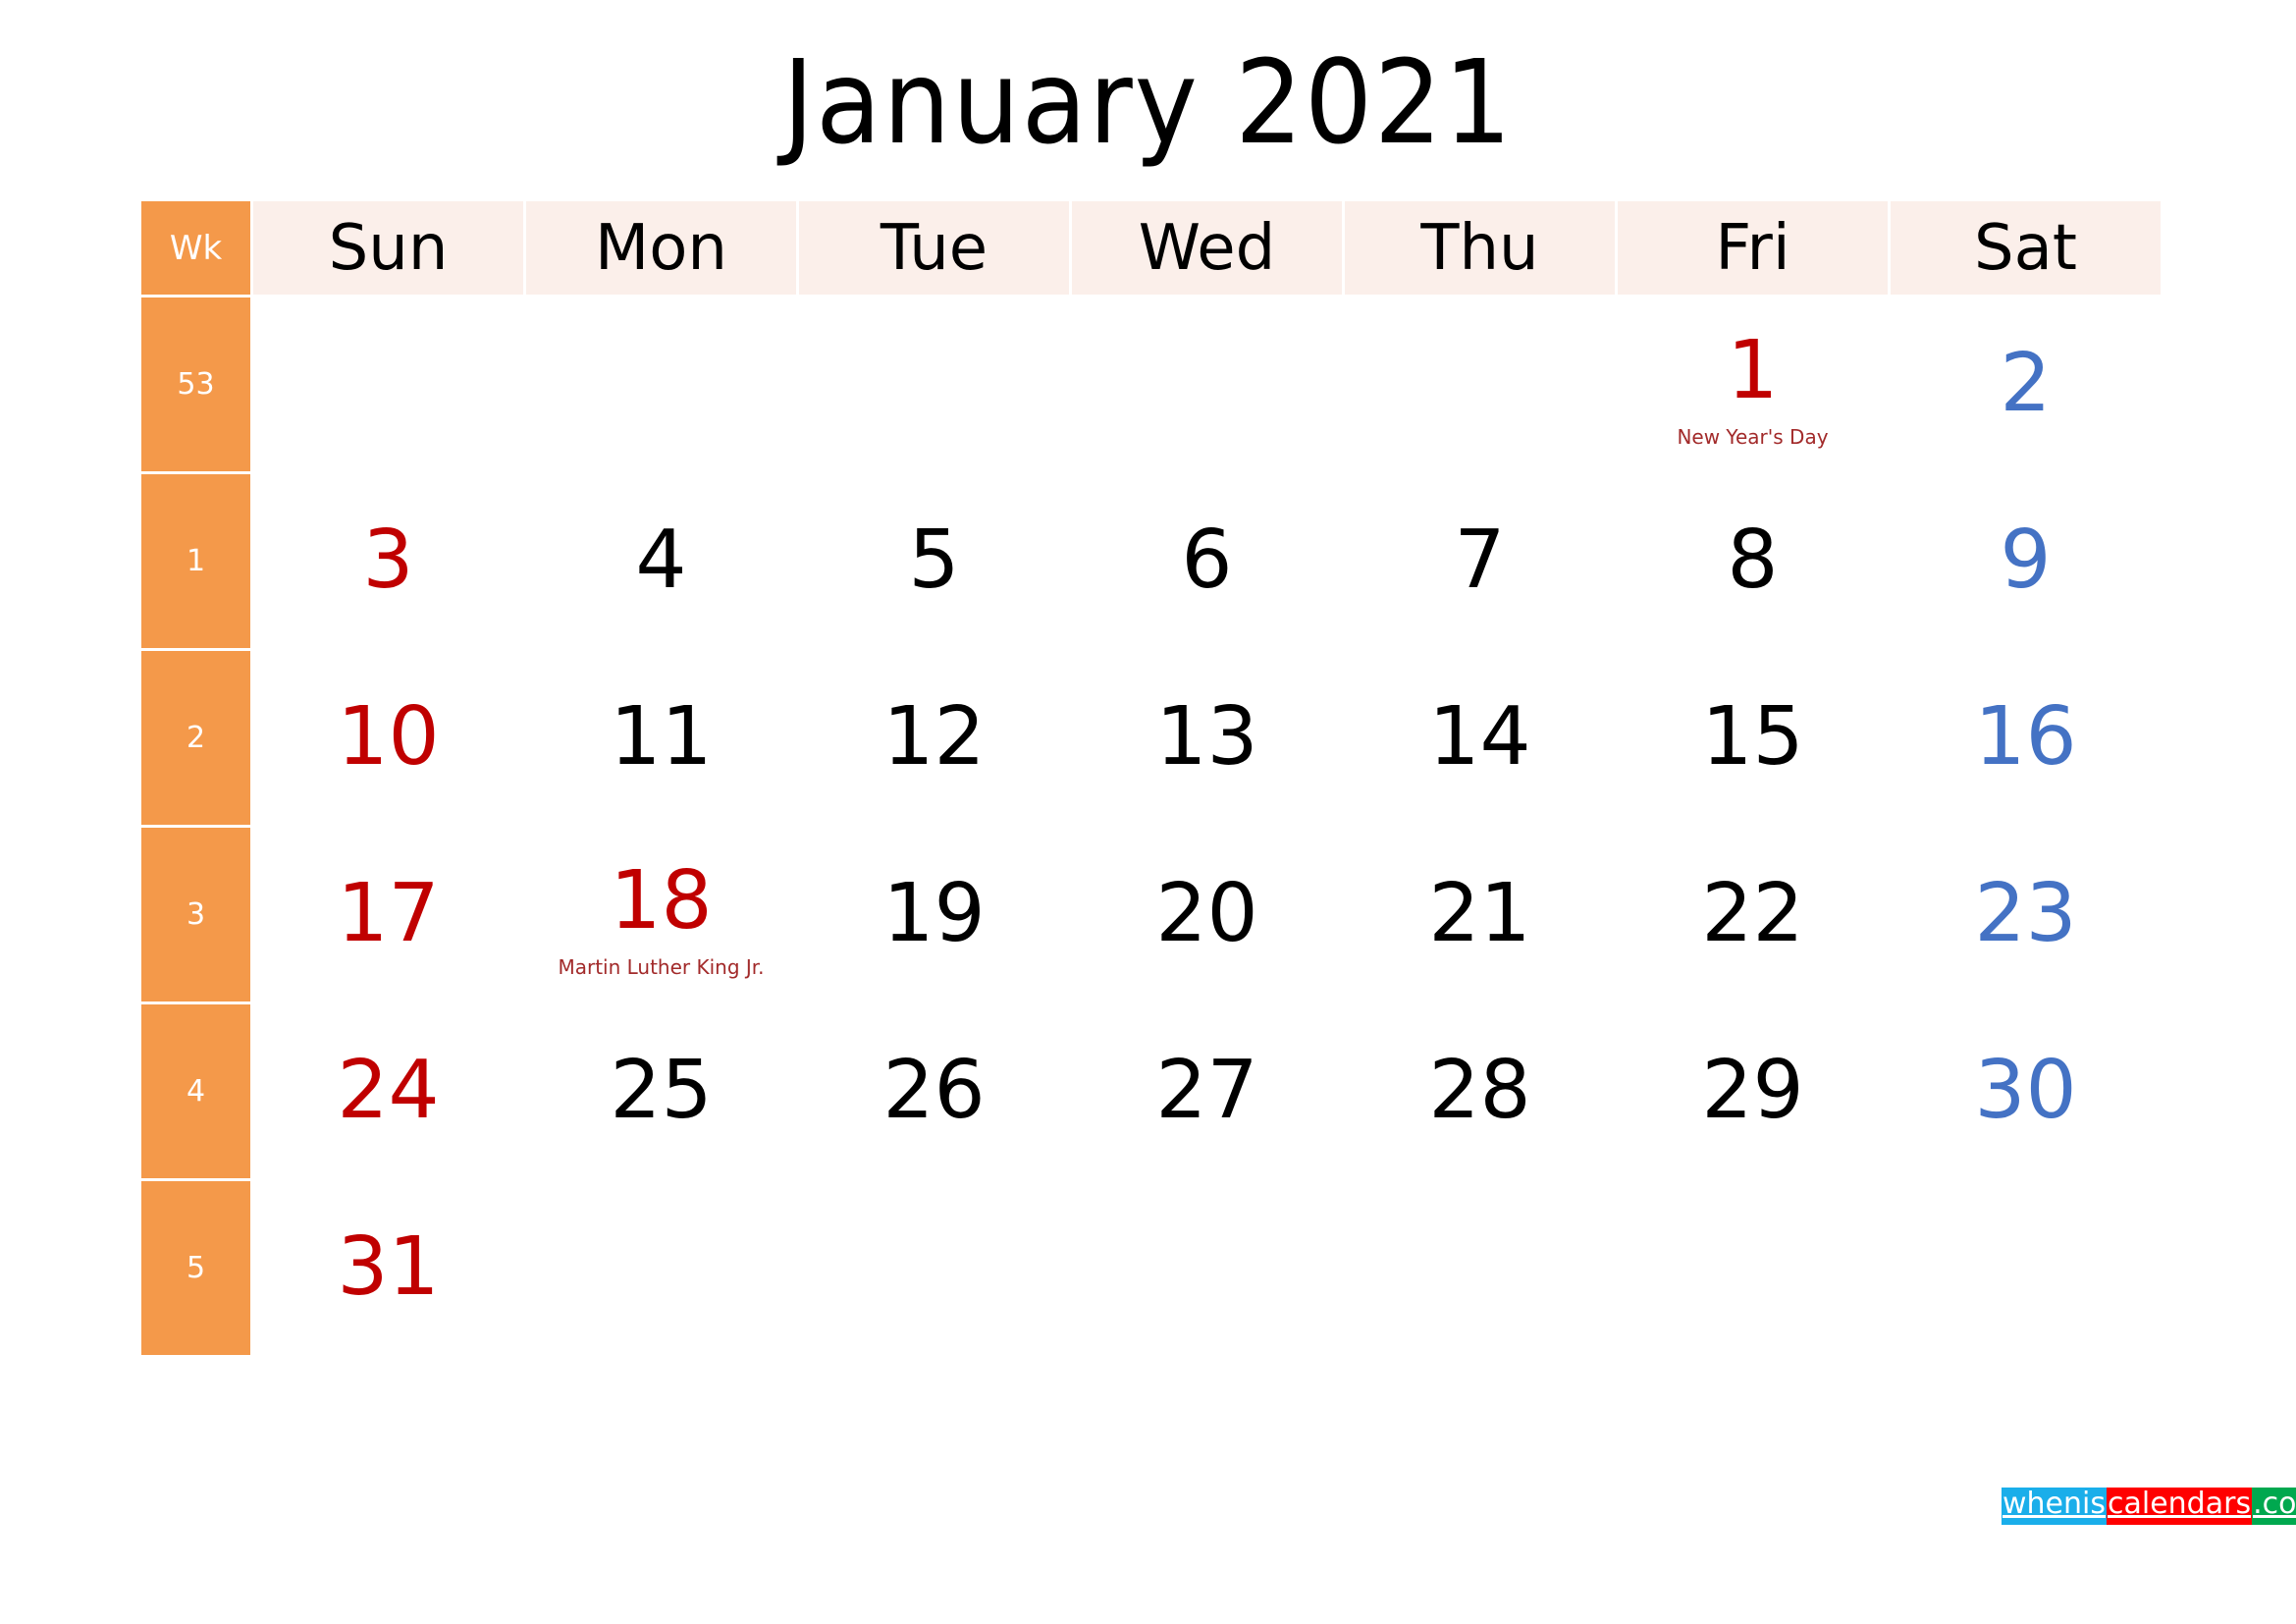  What do you see at coordinates (195, 561) in the screenshot?
I see `week-number: 1` at bounding box center [195, 561].